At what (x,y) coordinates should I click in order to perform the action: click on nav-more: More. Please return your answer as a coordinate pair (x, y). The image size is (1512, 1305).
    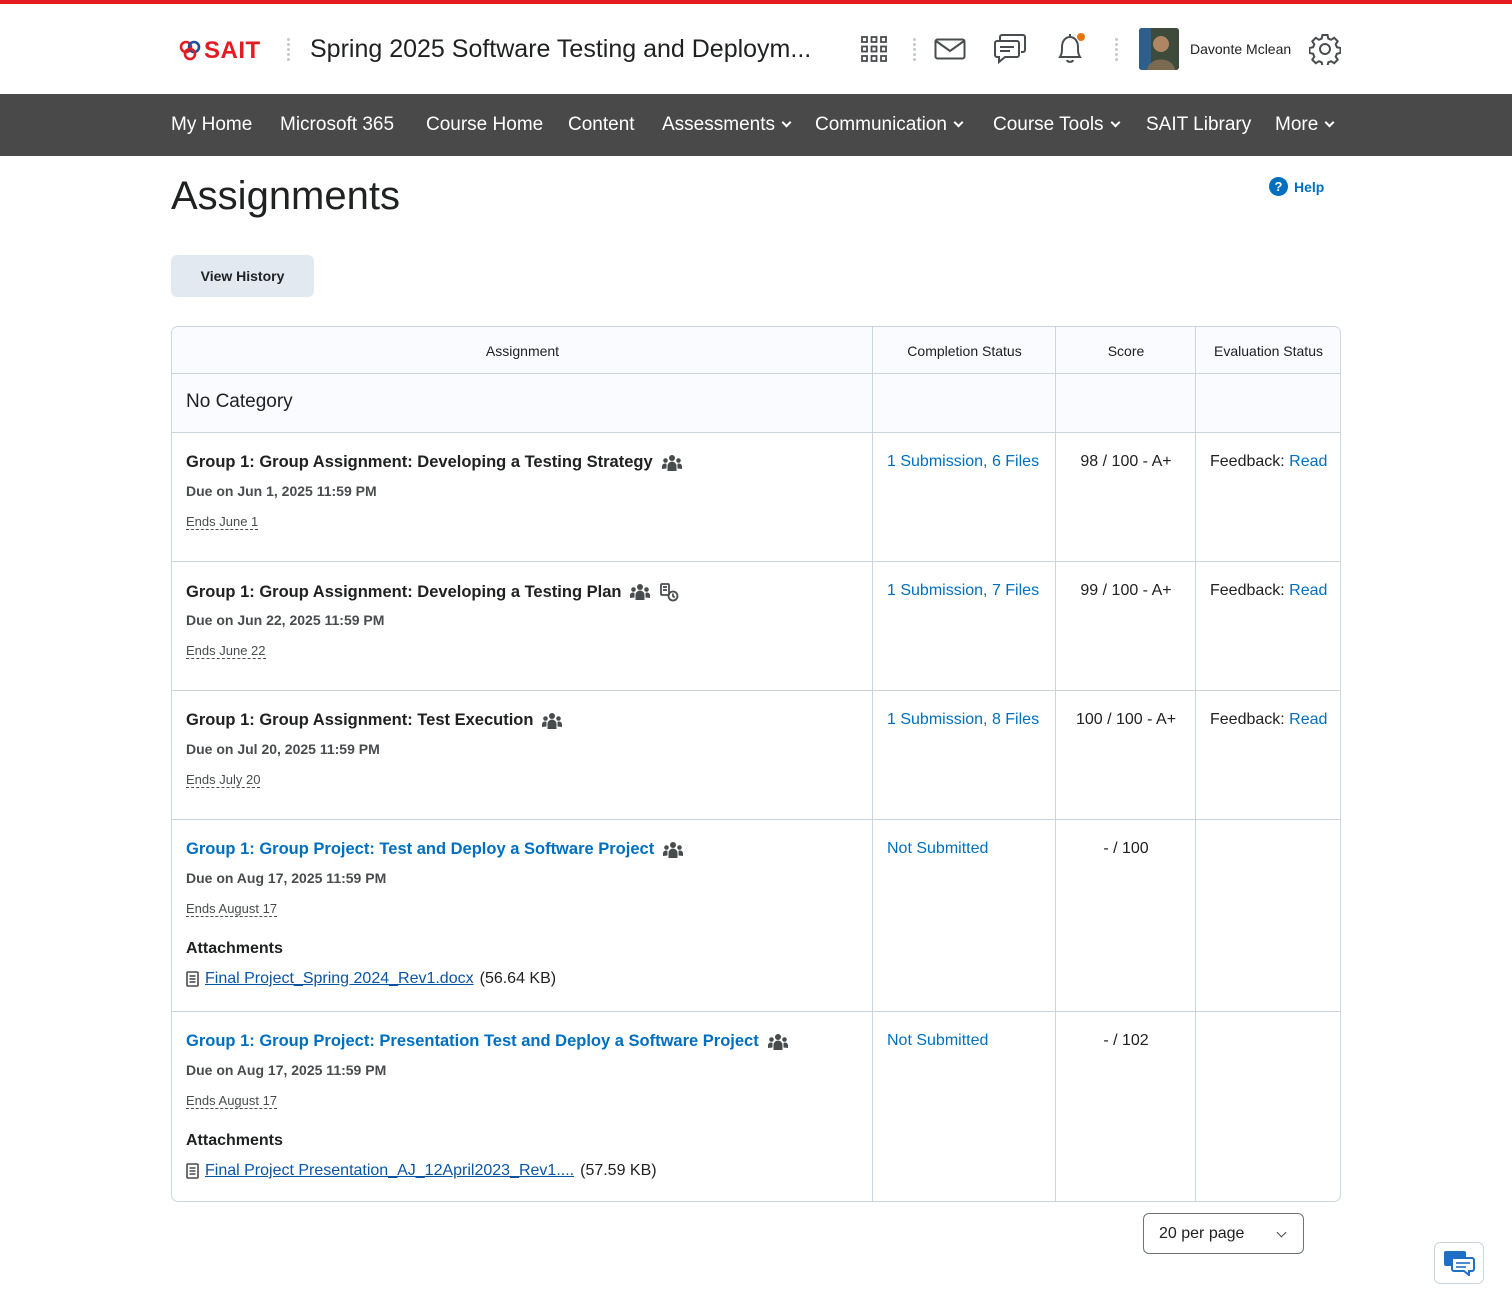
    Looking at the image, I should click on (1305, 125).